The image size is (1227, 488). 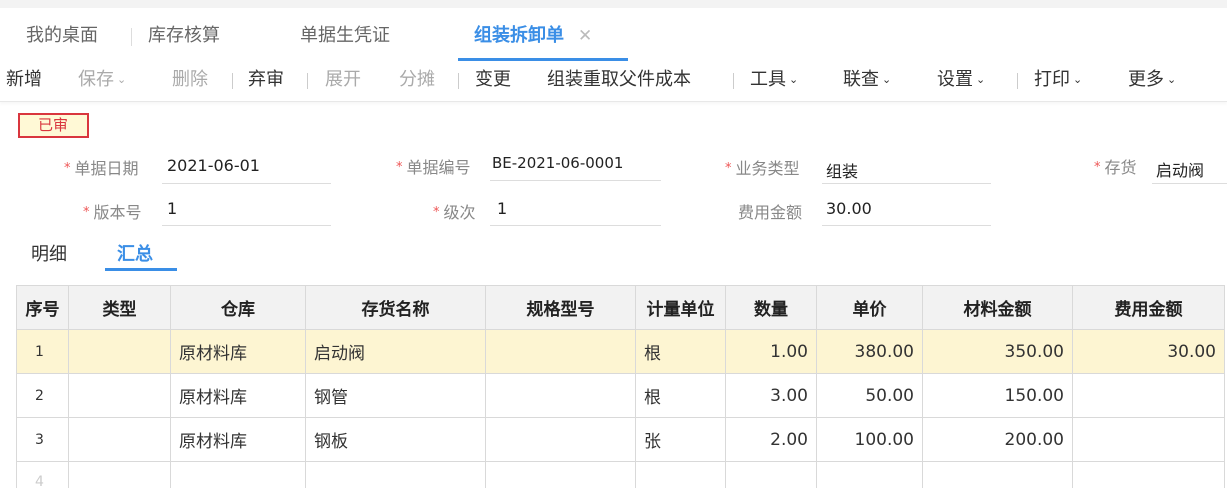 What do you see at coordinates (997, 439) in the screenshot?
I see `cell-material: 200.00` at bounding box center [997, 439].